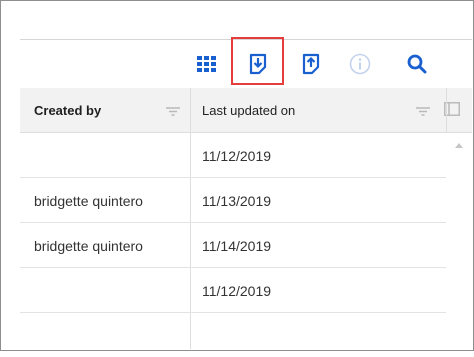 This screenshot has width=474, height=357. What do you see at coordinates (459, 241) in the screenshot?
I see `vertical-scrollbar` at bounding box center [459, 241].